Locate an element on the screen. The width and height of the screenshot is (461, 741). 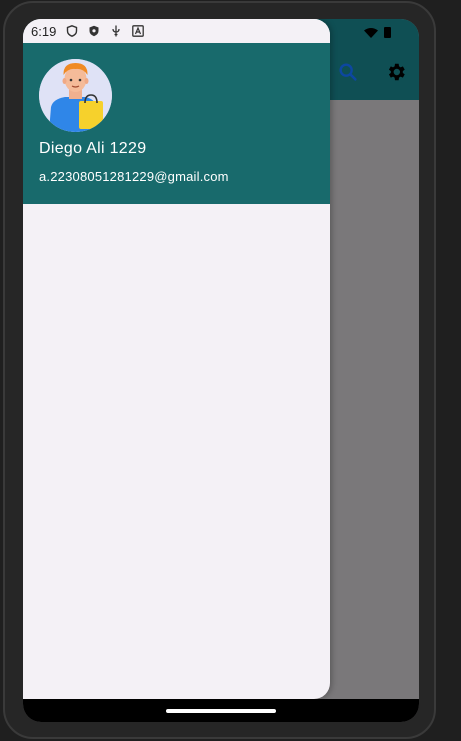
status-bar-right is located at coordinates (377, 32).